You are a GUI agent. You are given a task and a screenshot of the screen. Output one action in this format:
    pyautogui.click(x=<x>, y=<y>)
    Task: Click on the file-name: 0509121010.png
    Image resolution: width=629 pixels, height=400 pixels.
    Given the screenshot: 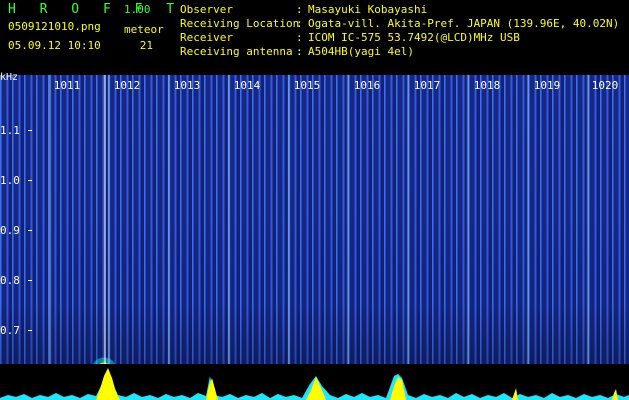 What is the action you would take?
    pyautogui.click(x=54, y=26)
    